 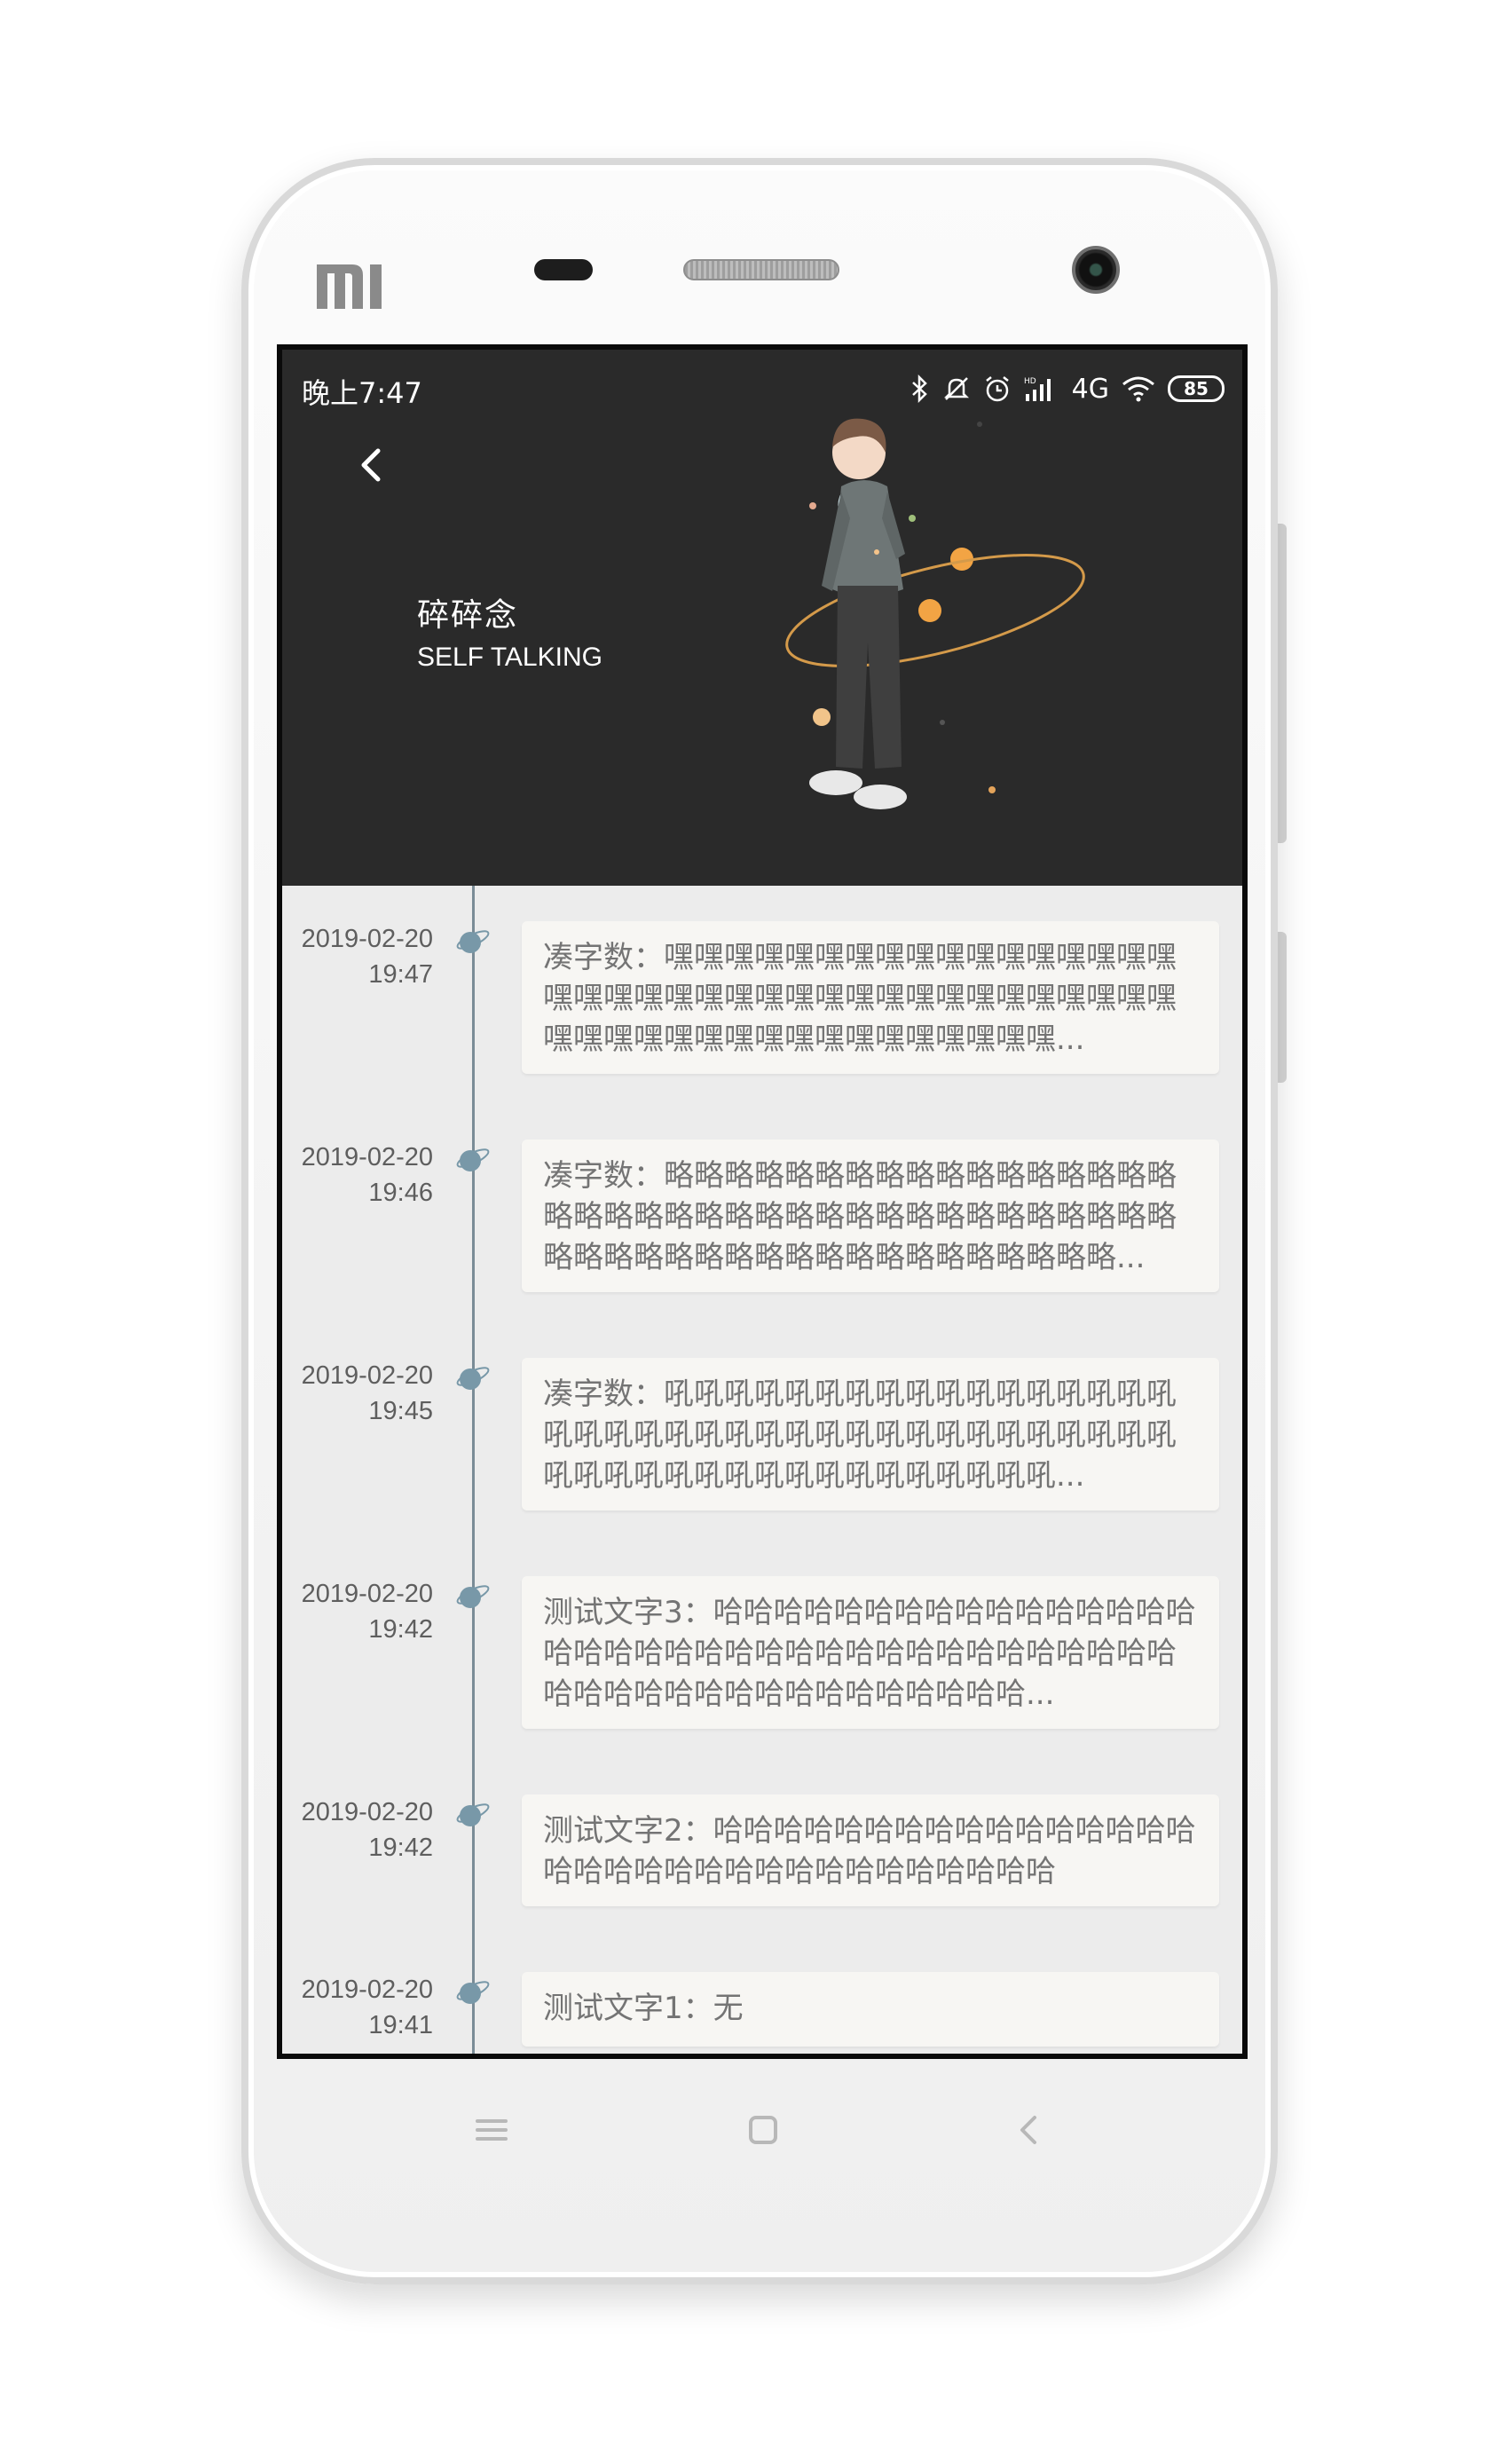 What do you see at coordinates (762, 618) in the screenshot?
I see `header-banner: 晚上7:47 HD 4G 85 碎碎念 SELF TALKING` at bounding box center [762, 618].